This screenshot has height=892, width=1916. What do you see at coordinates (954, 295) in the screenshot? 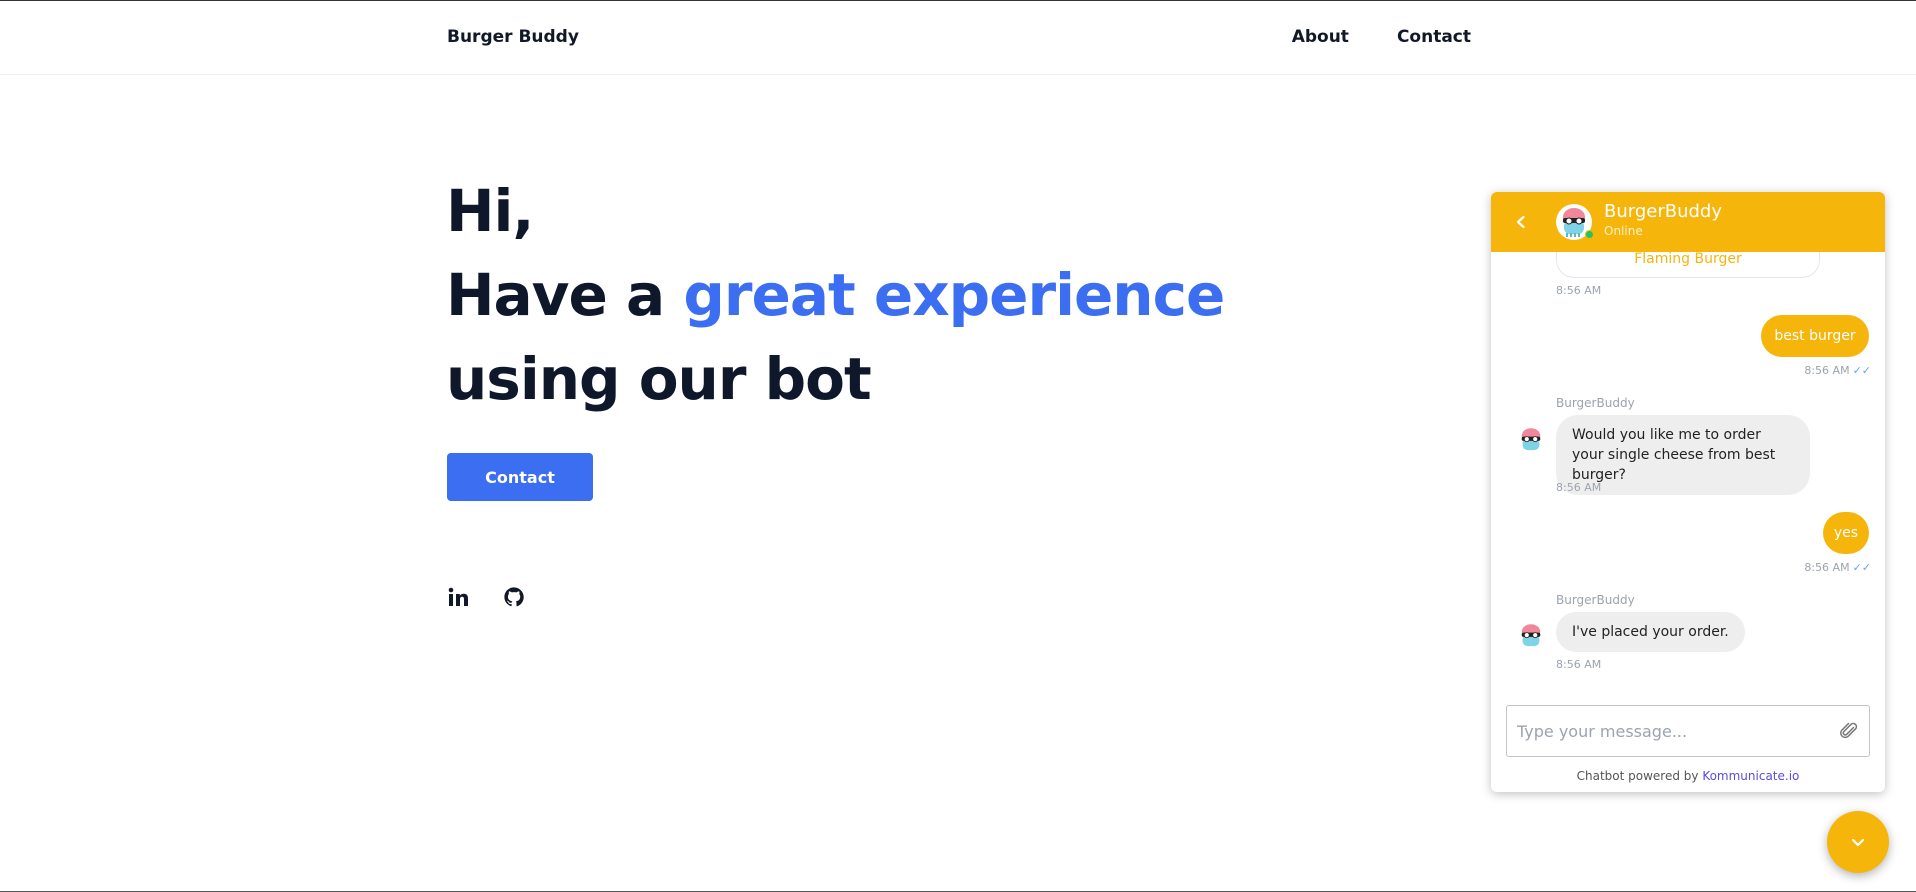
I see `hero-accent-text: great experience` at bounding box center [954, 295].